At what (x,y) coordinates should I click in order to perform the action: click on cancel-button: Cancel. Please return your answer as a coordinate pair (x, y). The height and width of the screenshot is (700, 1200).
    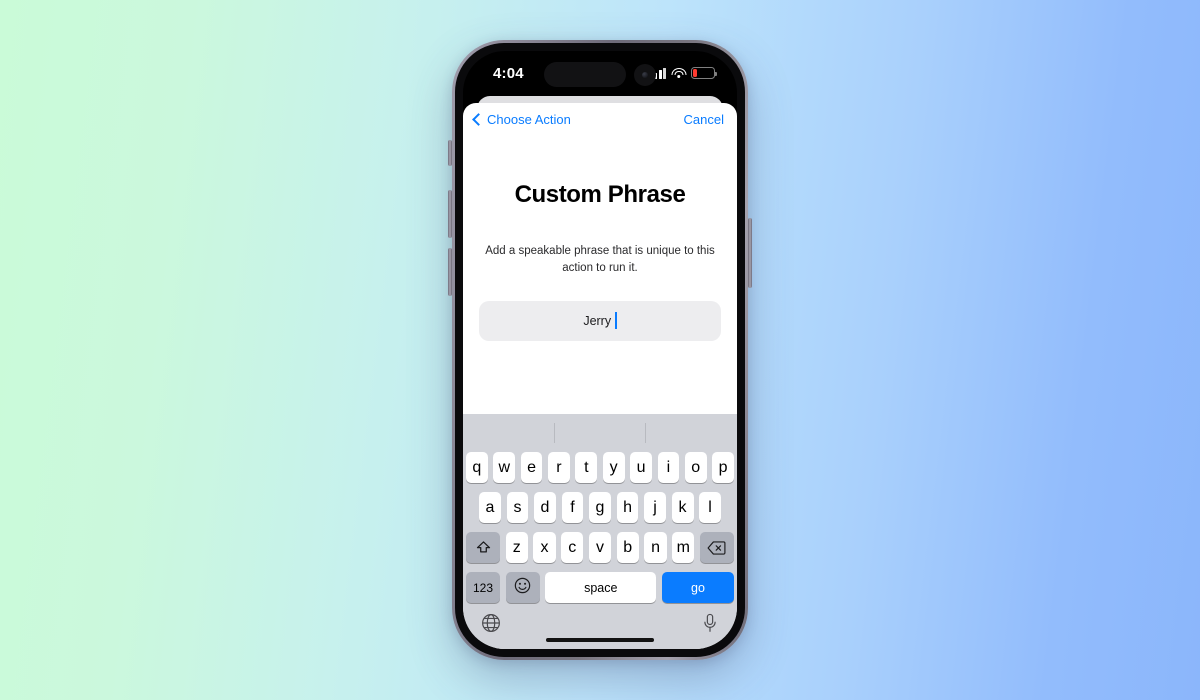
    Looking at the image, I should click on (704, 119).